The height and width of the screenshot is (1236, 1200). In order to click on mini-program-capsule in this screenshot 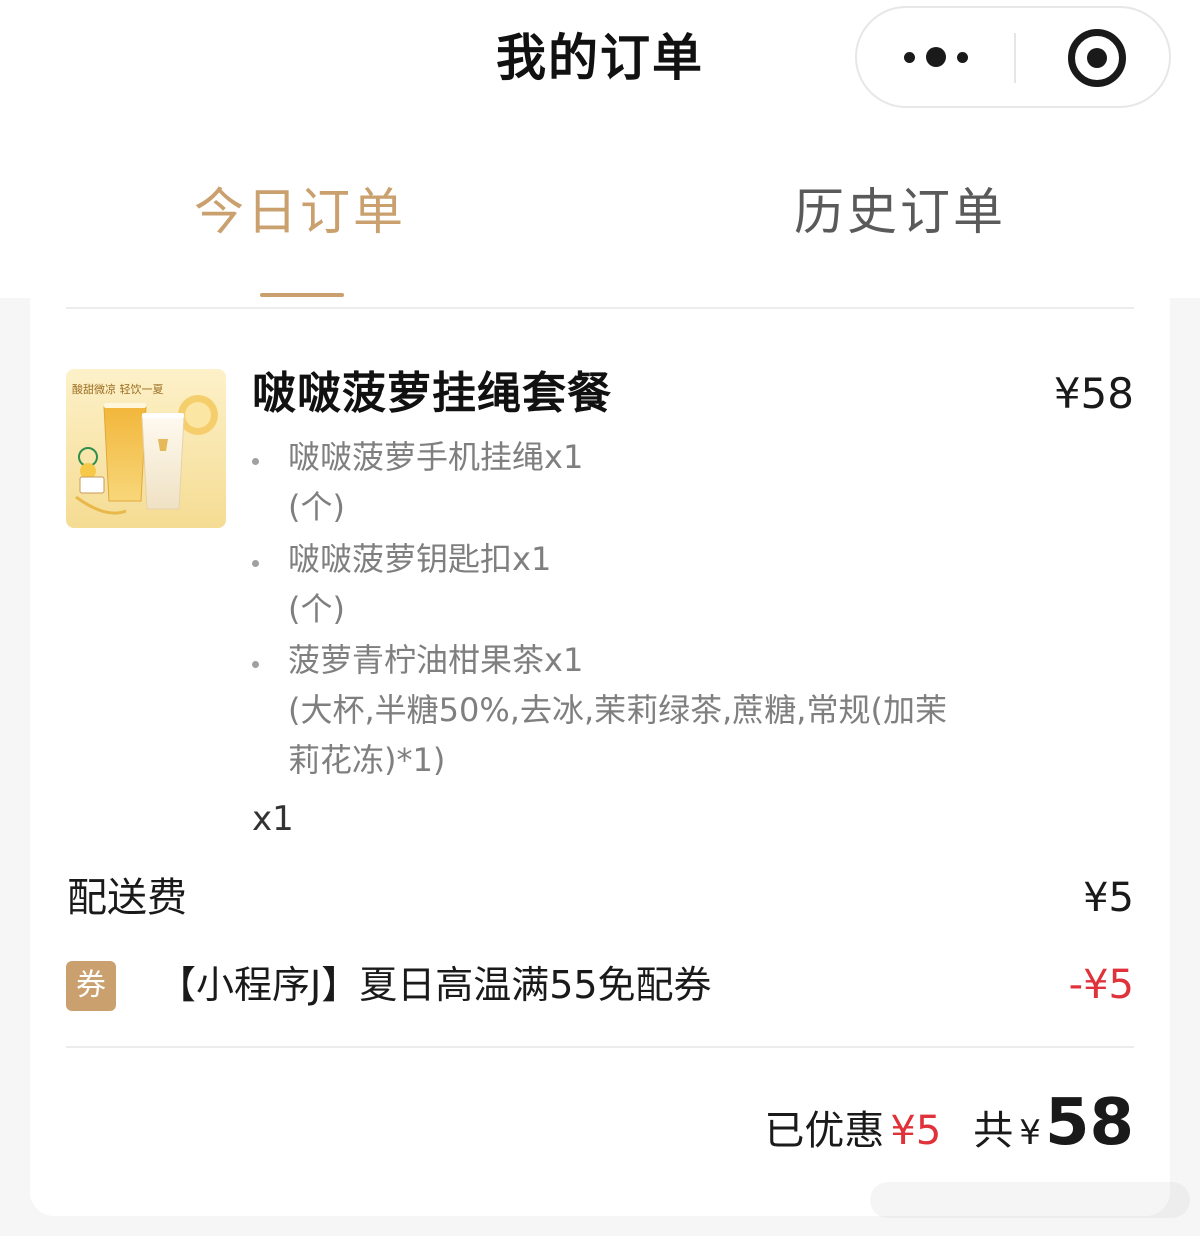, I will do `click(1013, 57)`.